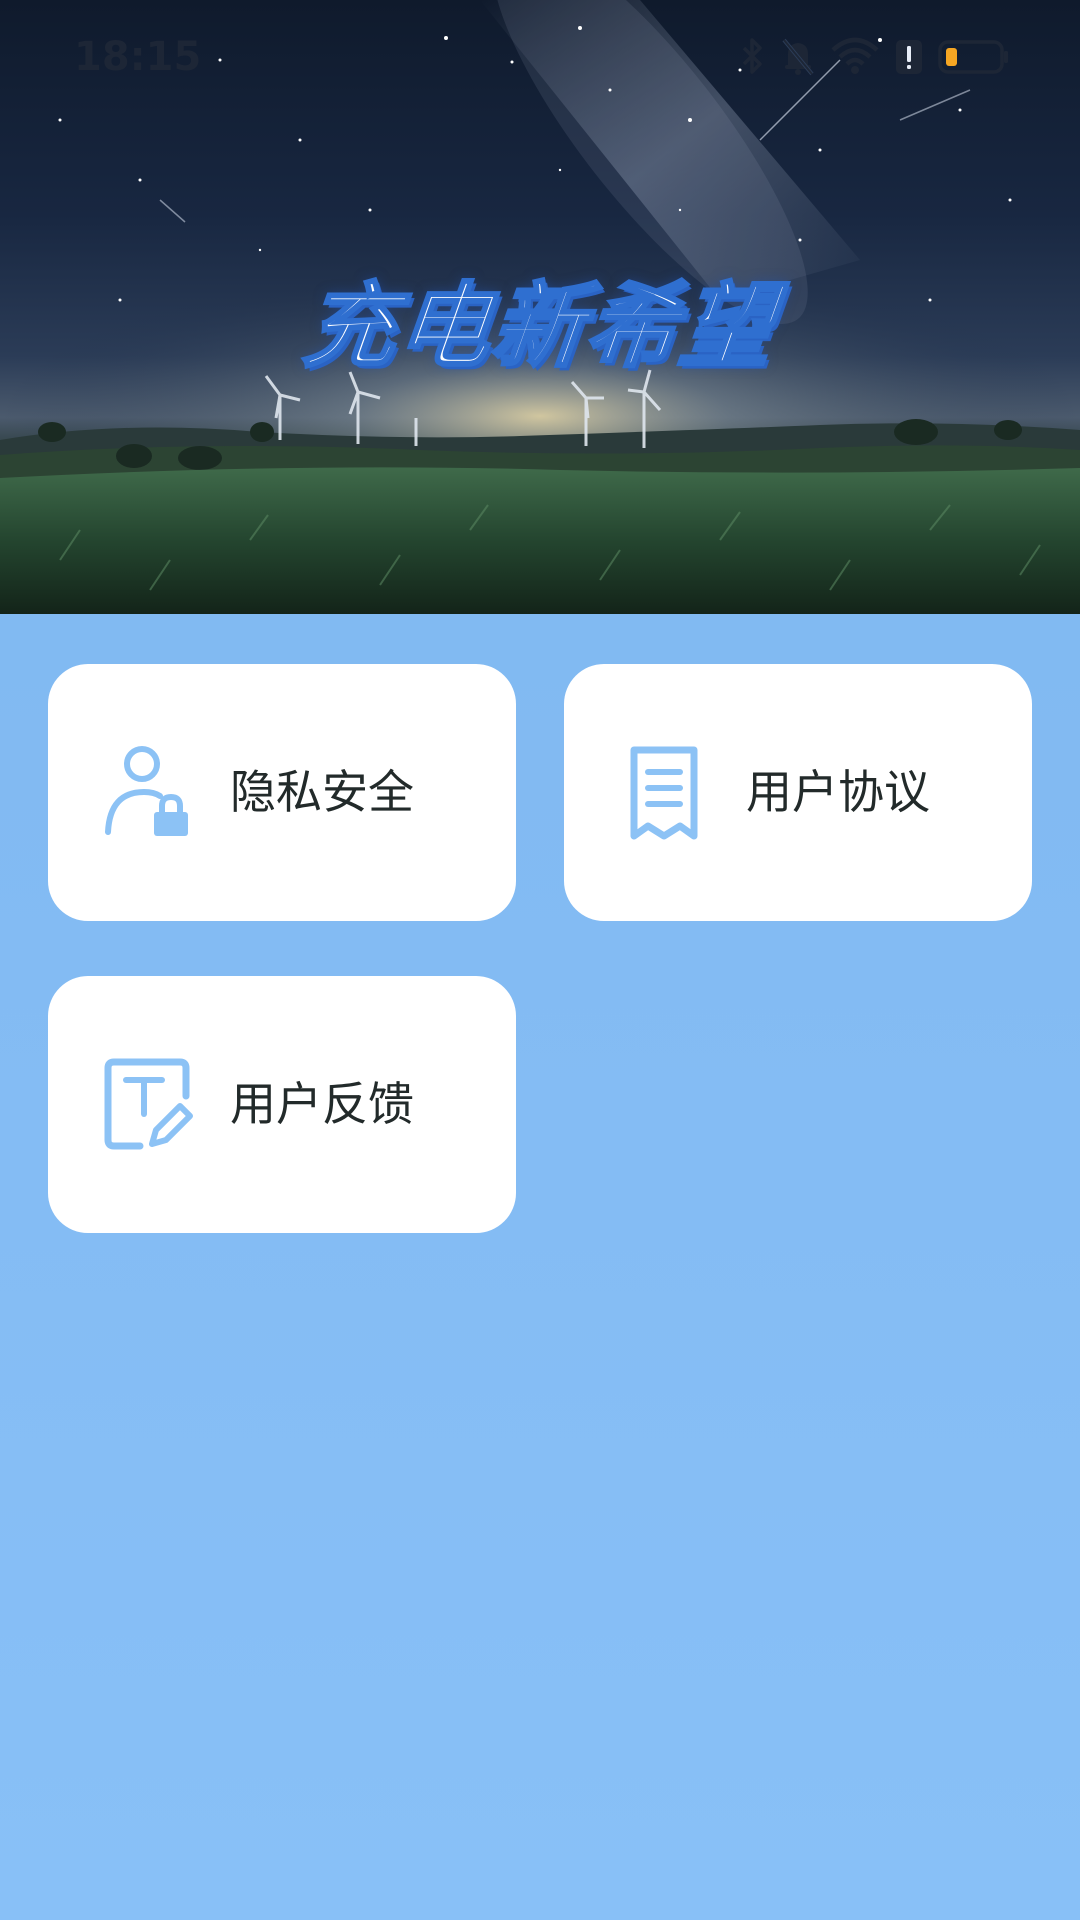 The width and height of the screenshot is (1080, 1920). I want to click on bluetooth-icon, so click(753, 56).